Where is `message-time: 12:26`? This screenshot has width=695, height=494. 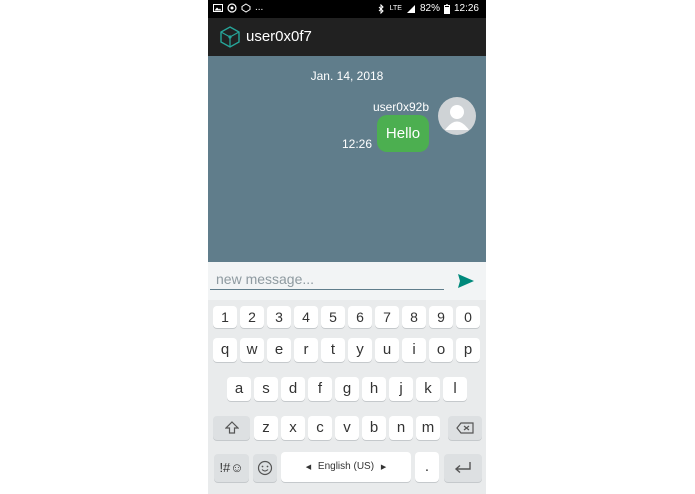 message-time: 12:26 is located at coordinates (357, 144).